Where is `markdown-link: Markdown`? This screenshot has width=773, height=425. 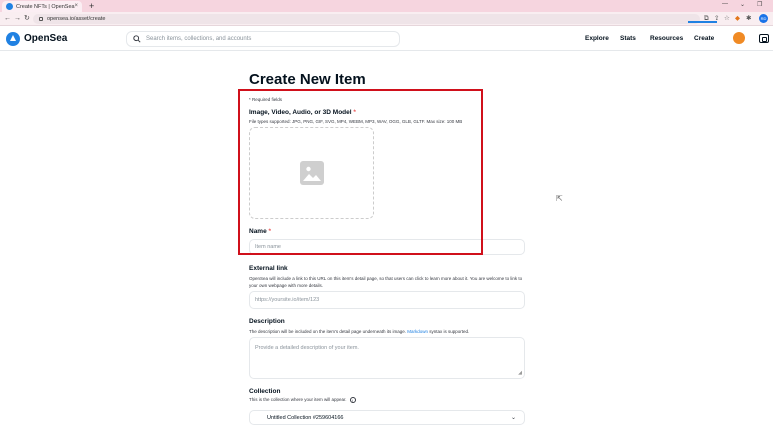
markdown-link: Markdown is located at coordinates (417, 331).